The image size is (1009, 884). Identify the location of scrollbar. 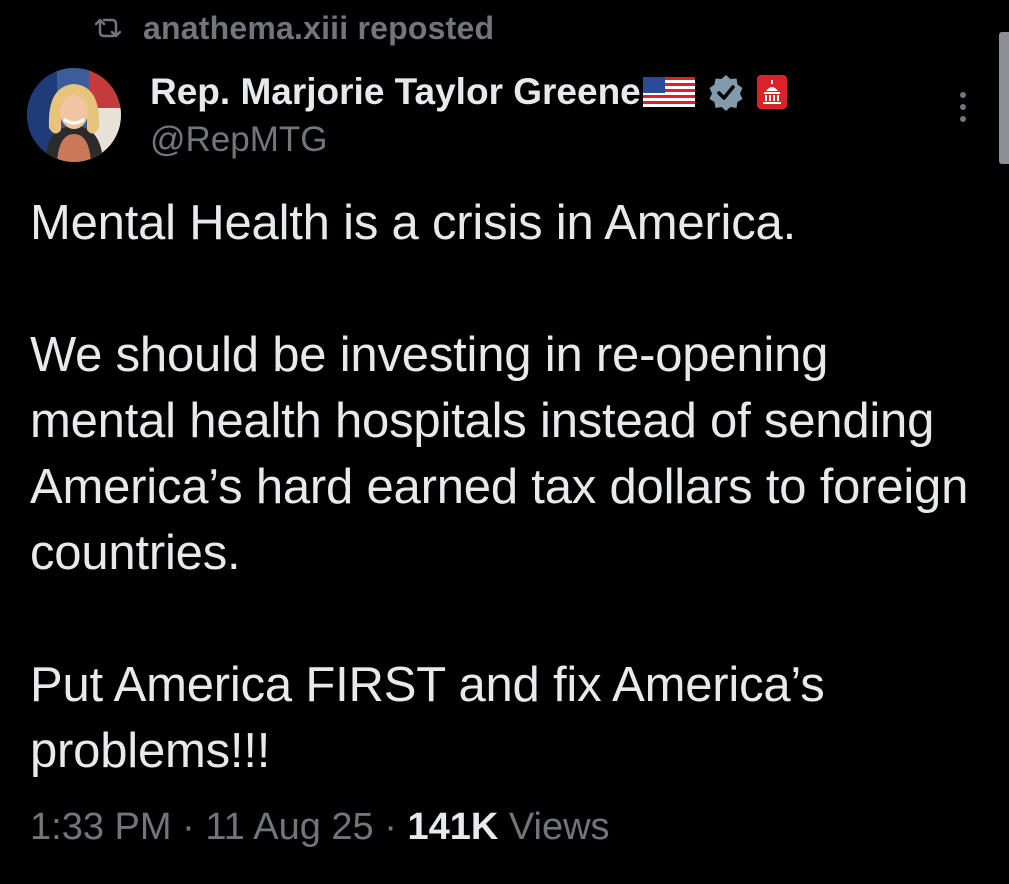
(1004, 98).